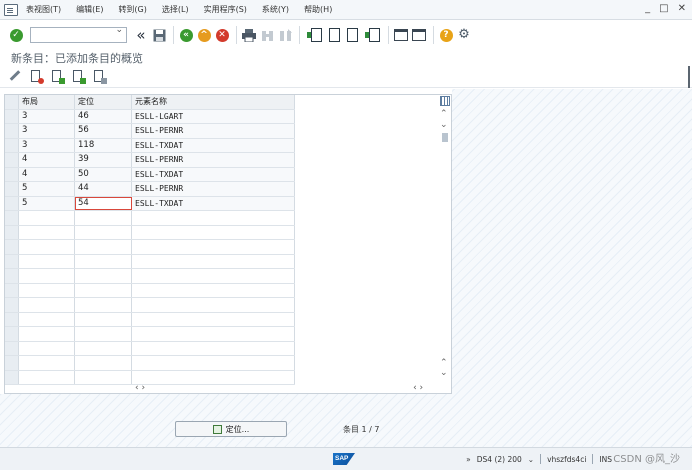  What do you see at coordinates (223, 387) in the screenshot?
I see `horizontal-scrollbar: ‹ › ‹ ›` at bounding box center [223, 387].